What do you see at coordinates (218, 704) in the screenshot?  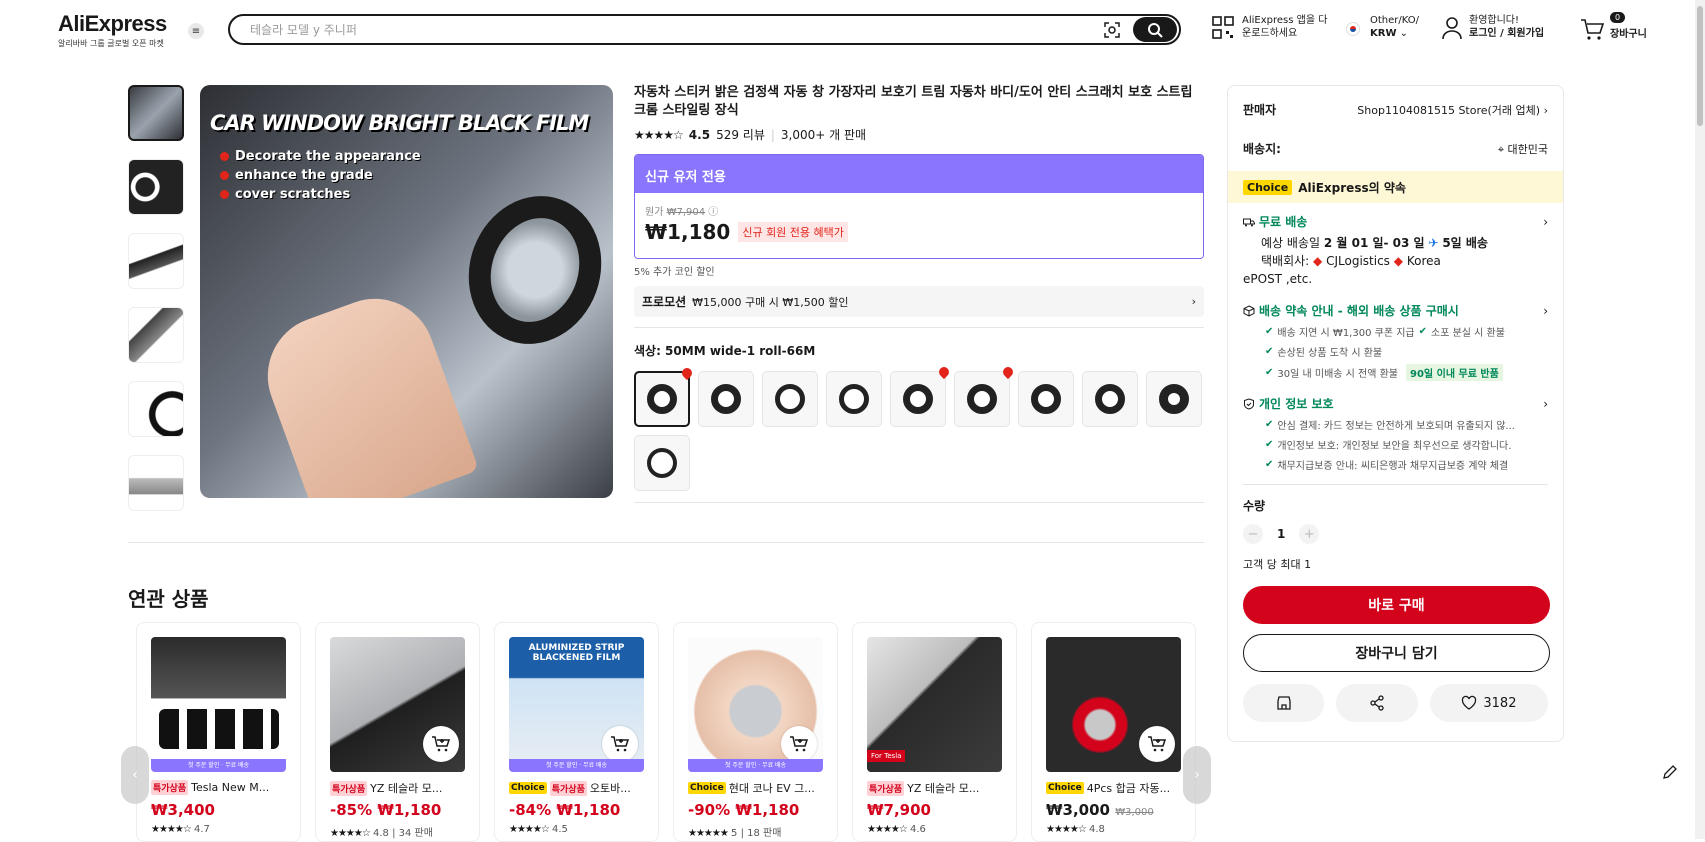 I see `product-card-image: 첫 주문 할인 · 무료 배송` at bounding box center [218, 704].